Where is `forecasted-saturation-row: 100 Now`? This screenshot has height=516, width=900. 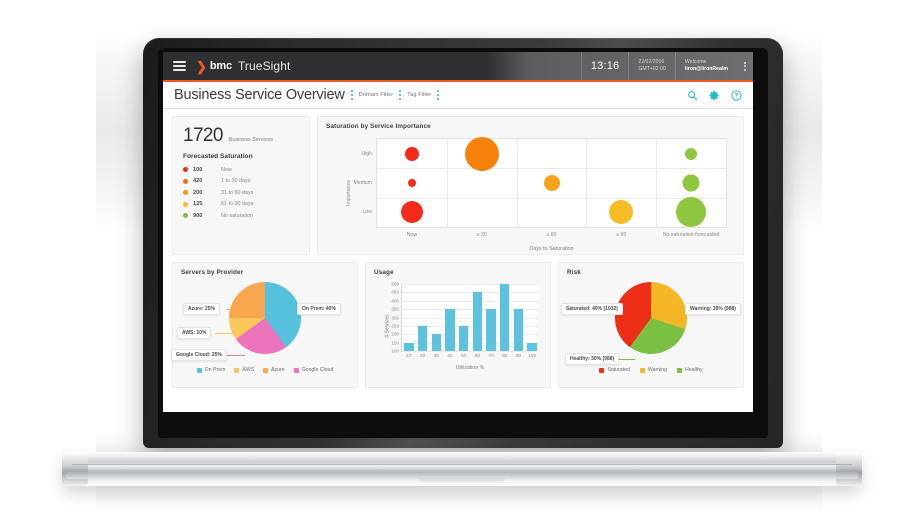
forecasted-saturation-row: 100 Now is located at coordinates (241, 170).